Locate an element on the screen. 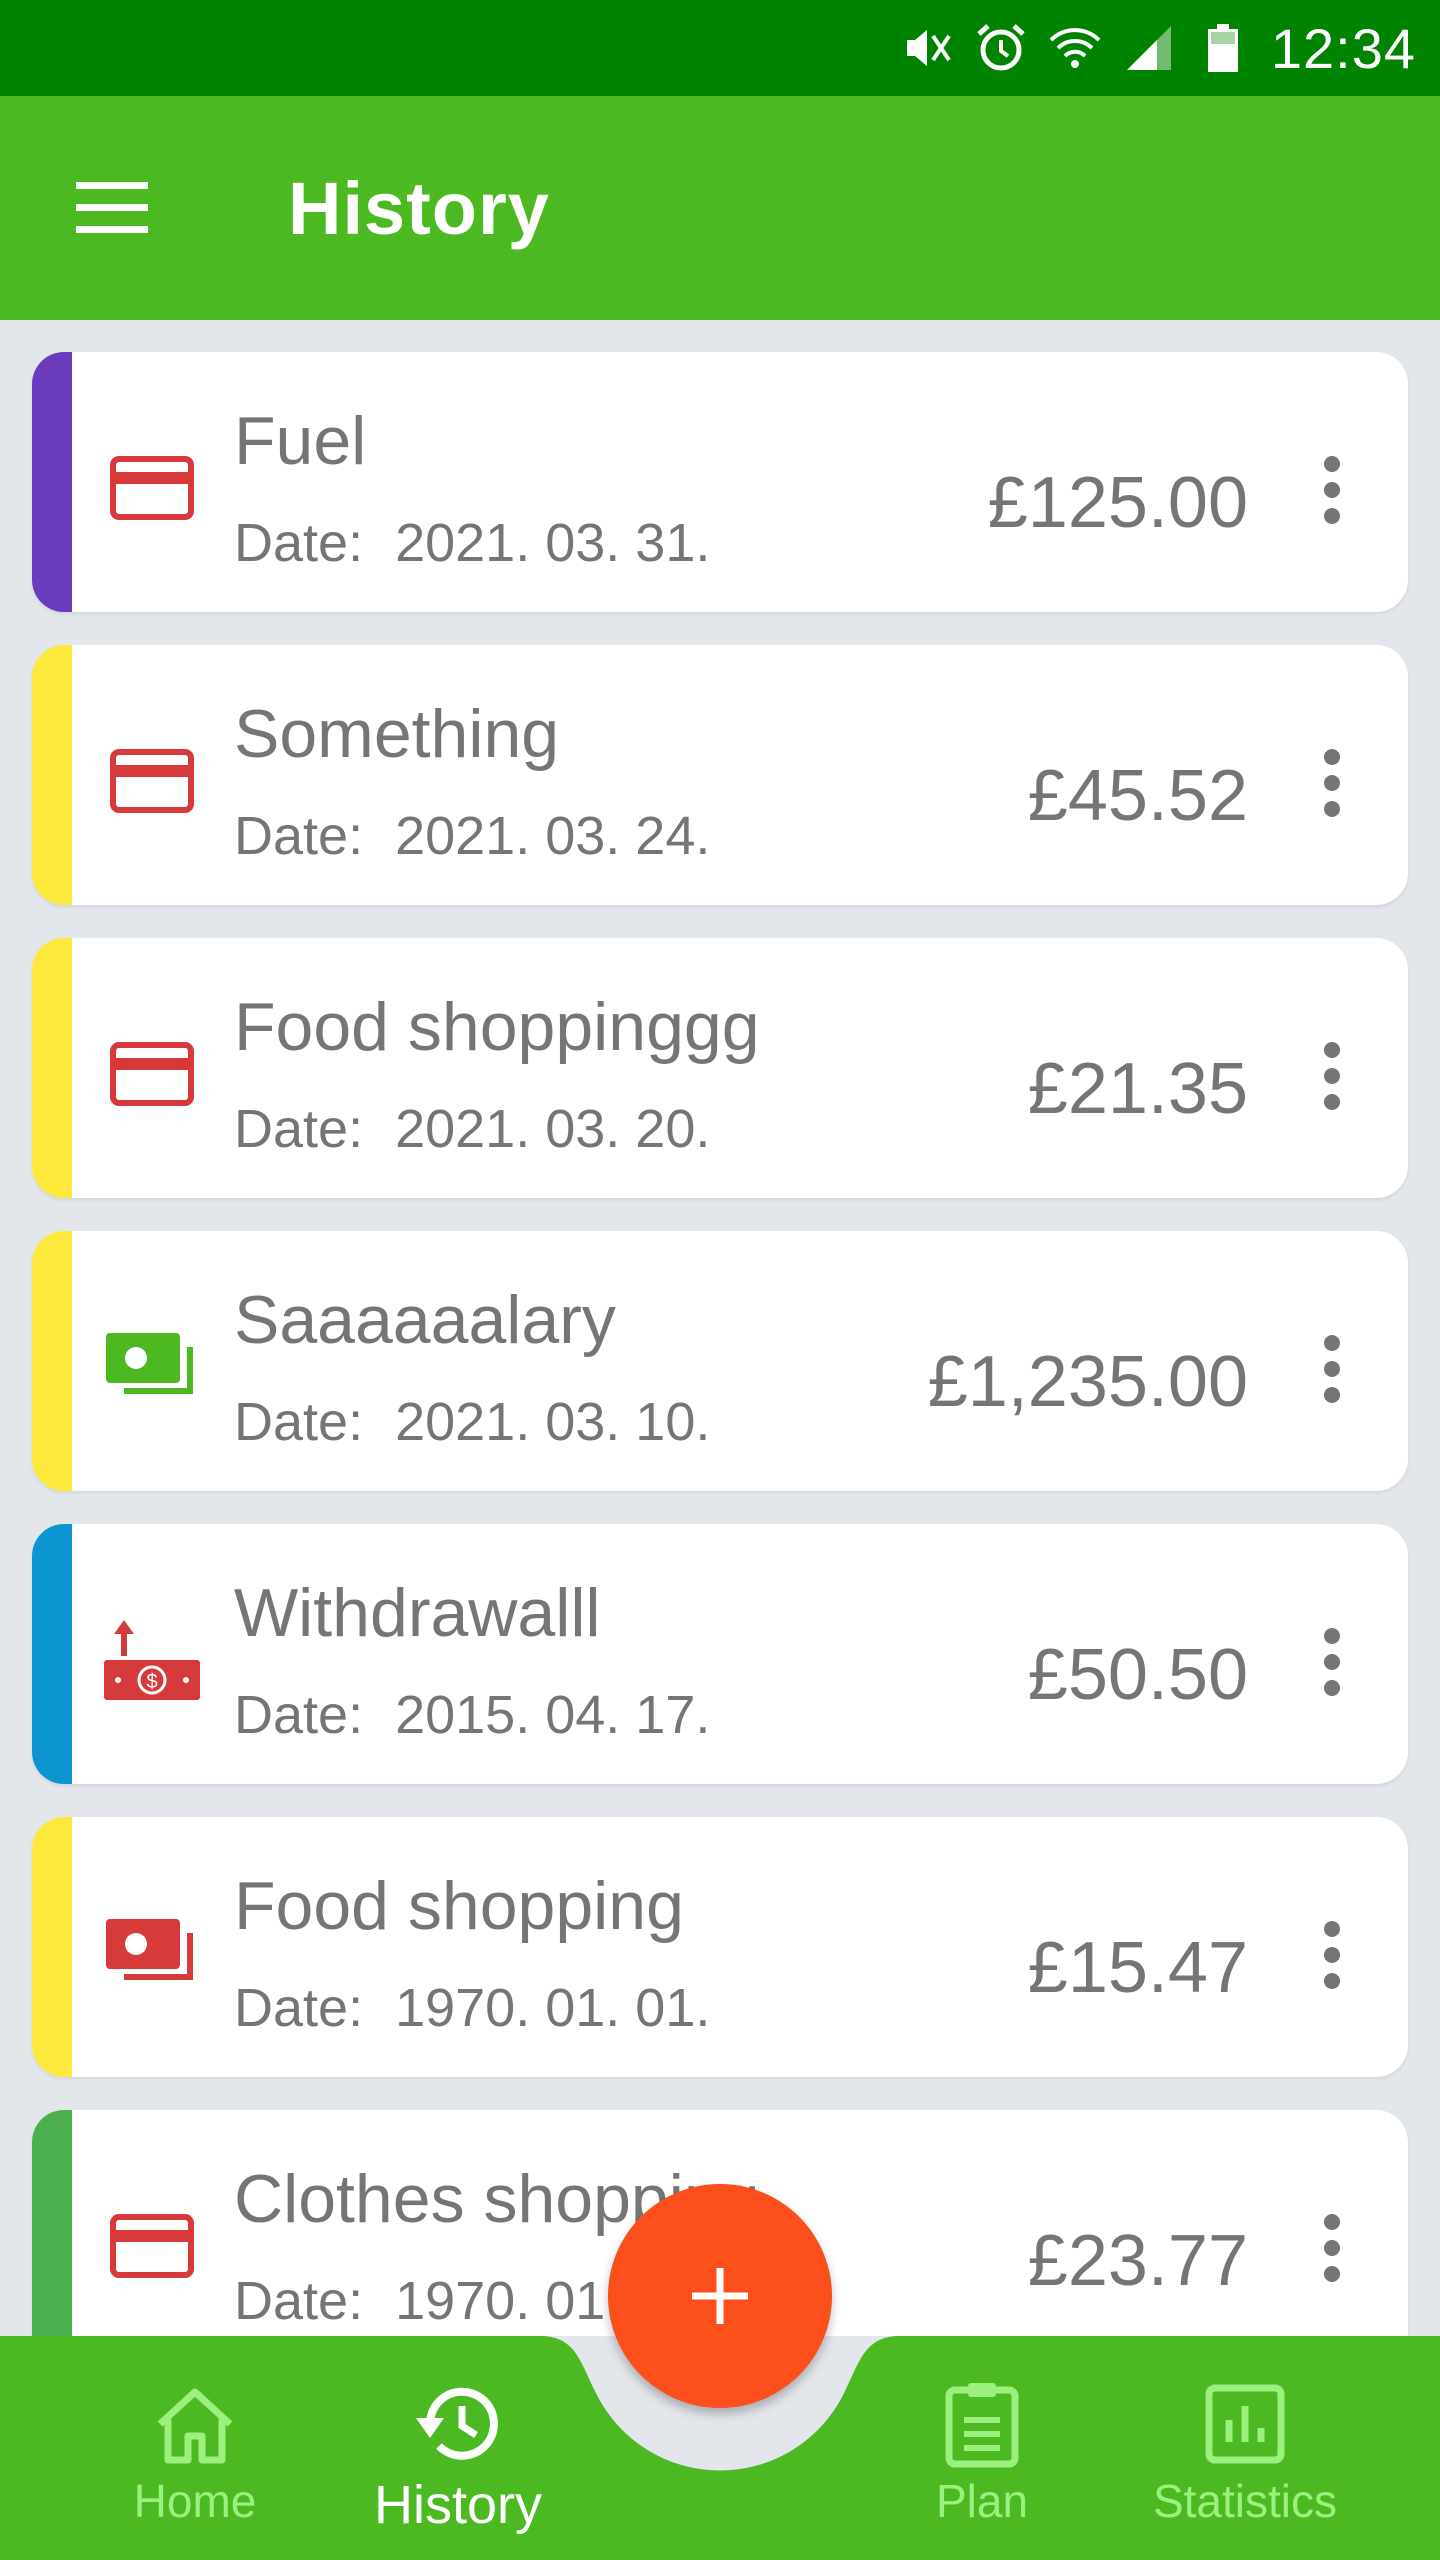 This screenshot has height=2560, width=1440. transaction-card: Something Date: 2021. 03. 24. £45.52 is located at coordinates (720, 775).